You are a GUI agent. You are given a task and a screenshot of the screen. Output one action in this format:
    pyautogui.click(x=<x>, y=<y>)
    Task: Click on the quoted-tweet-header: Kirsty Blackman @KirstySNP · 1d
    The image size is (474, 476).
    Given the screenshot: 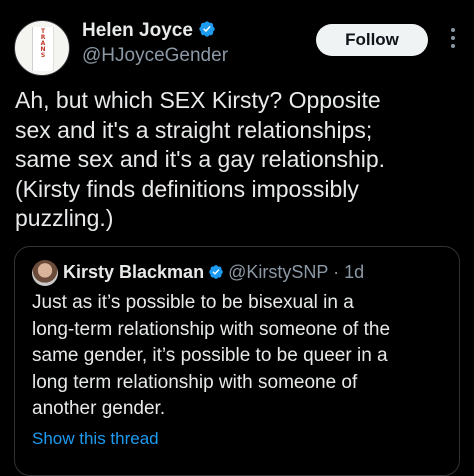 What is the action you would take?
    pyautogui.click(x=213, y=272)
    